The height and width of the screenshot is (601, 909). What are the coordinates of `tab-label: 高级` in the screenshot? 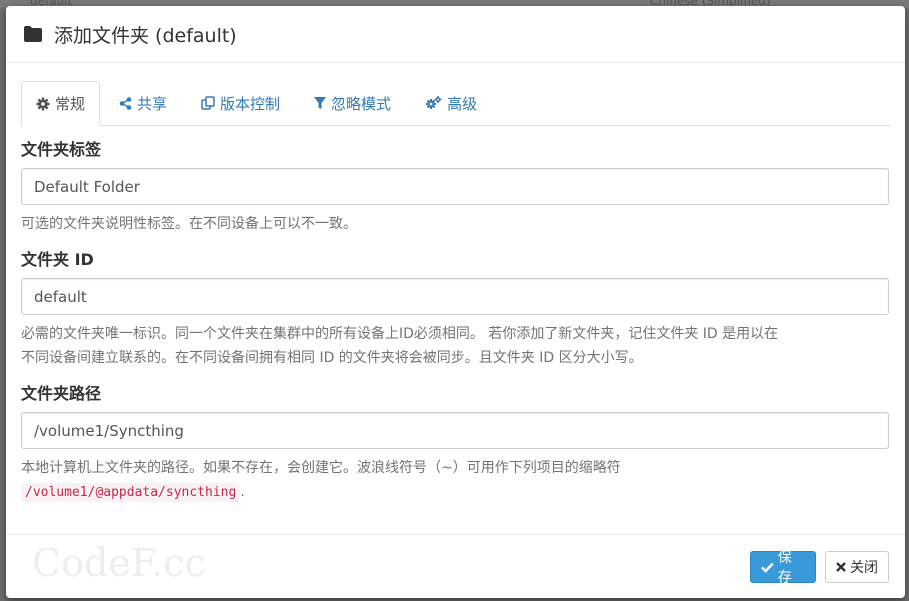 It's located at (462, 103).